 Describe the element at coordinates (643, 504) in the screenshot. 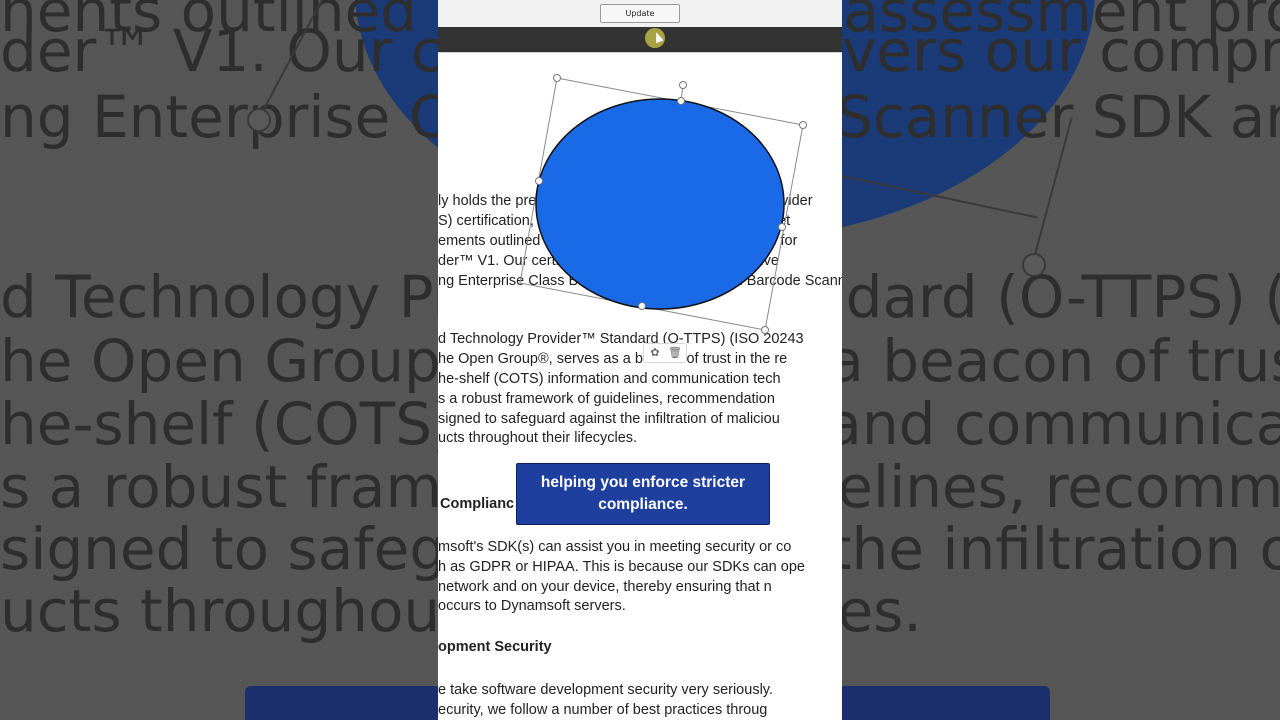

I see `caption-line-2: compliance.` at that location.